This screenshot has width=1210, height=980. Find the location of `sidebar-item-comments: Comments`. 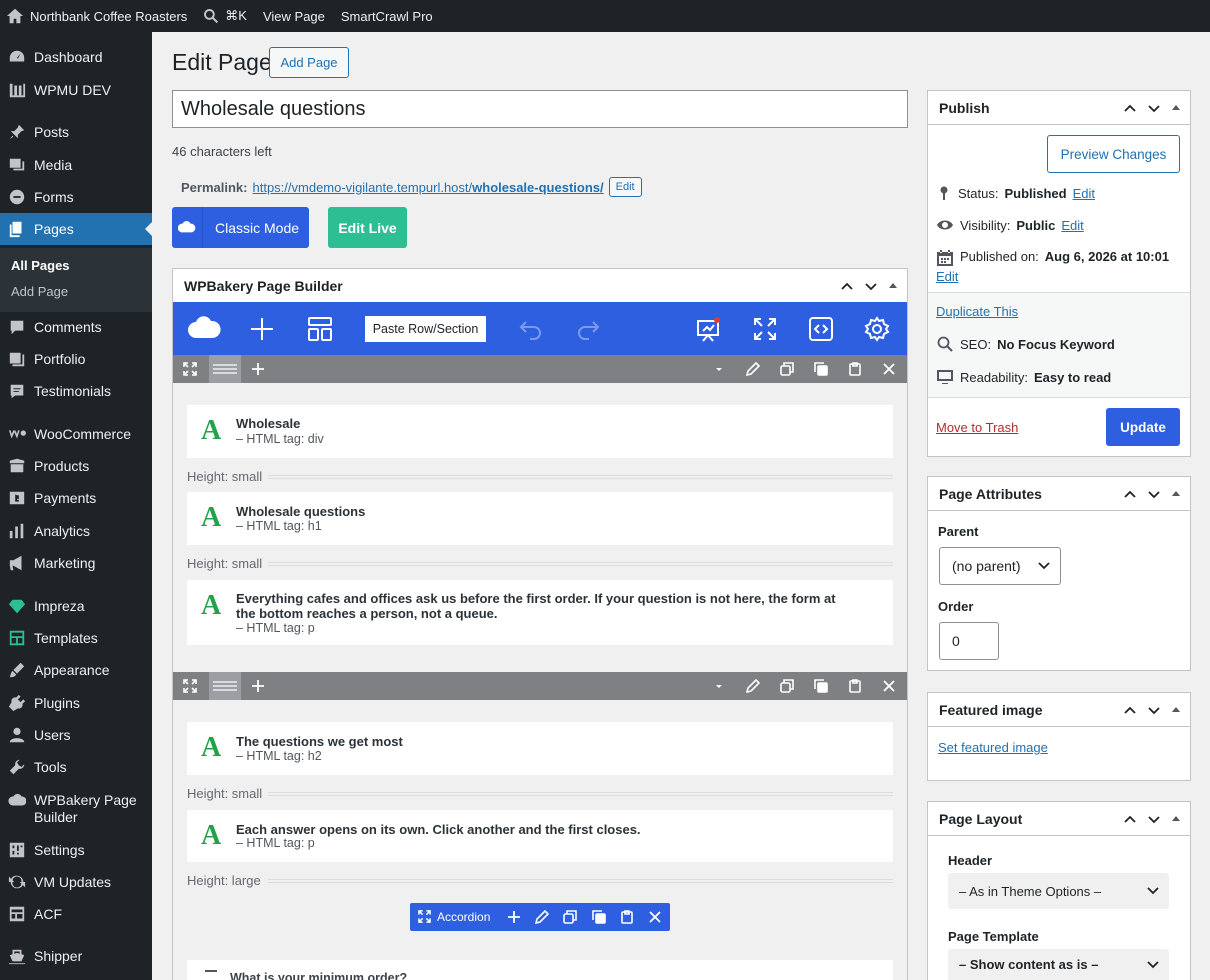

sidebar-item-comments: Comments is located at coordinates (76, 327).